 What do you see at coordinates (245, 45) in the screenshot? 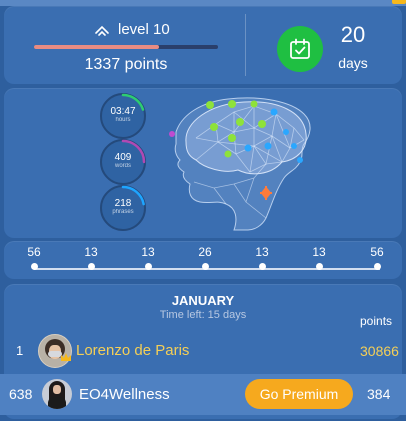
I see `divider` at bounding box center [245, 45].